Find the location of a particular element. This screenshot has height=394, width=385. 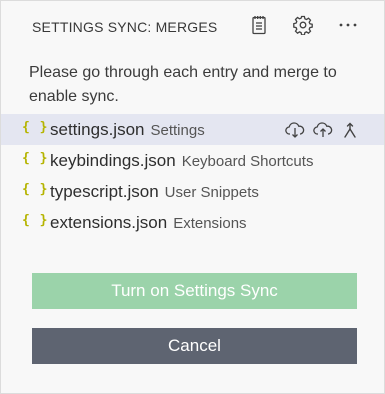

notebook-icon is located at coordinates (259, 25).